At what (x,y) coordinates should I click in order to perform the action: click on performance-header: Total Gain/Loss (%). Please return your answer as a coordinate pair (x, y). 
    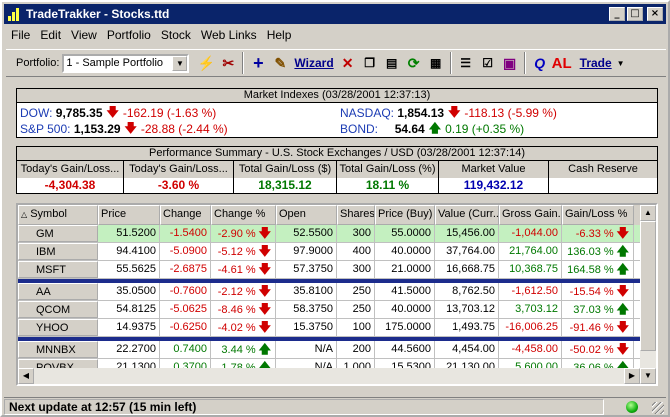
    Looking at the image, I should click on (388, 169).